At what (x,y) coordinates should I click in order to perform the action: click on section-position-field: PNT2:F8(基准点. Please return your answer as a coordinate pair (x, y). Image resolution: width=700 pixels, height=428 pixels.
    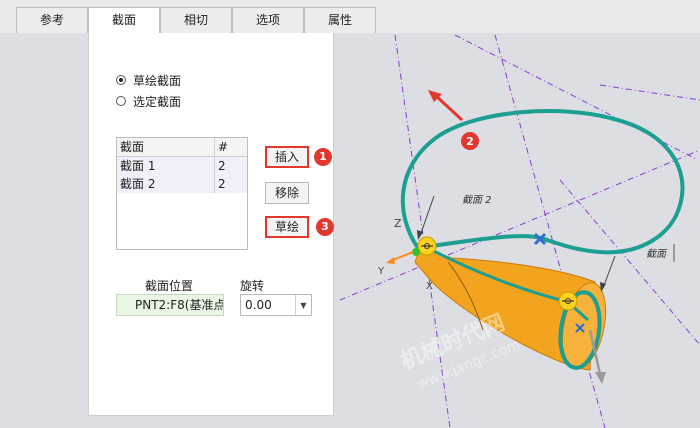
    Looking at the image, I should click on (170, 305).